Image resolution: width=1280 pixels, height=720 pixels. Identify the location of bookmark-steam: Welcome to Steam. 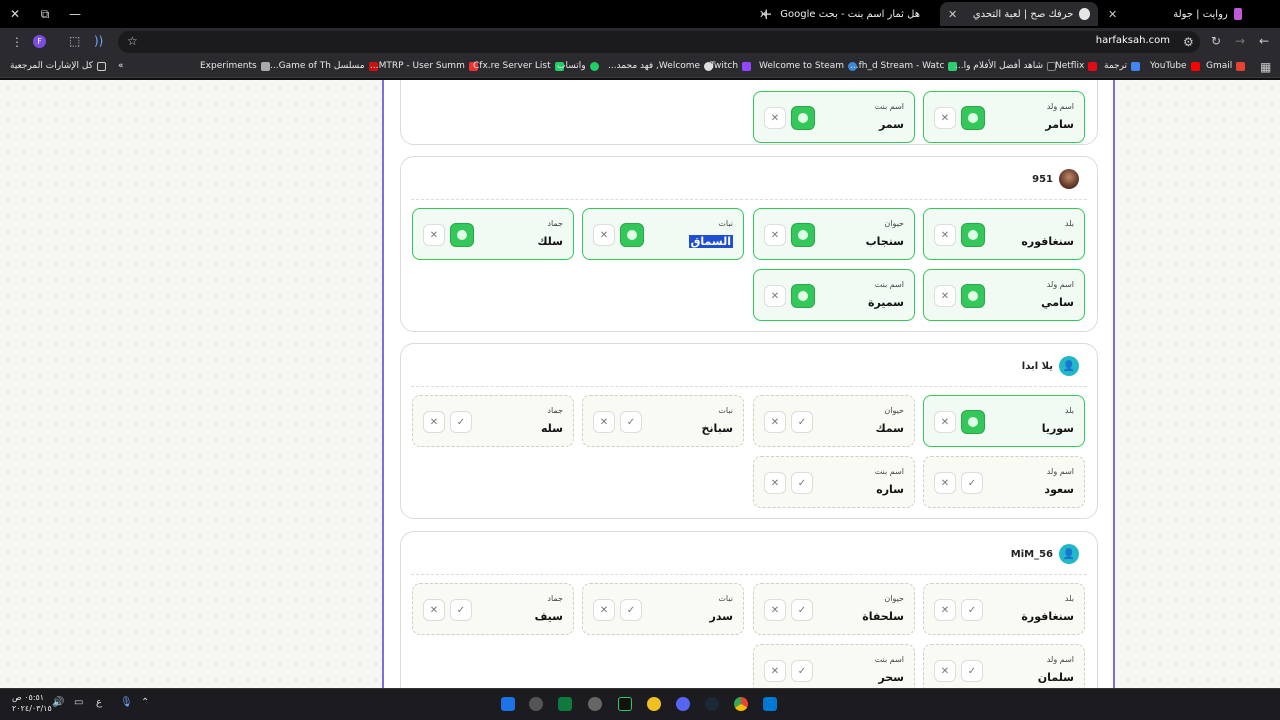
(808, 66).